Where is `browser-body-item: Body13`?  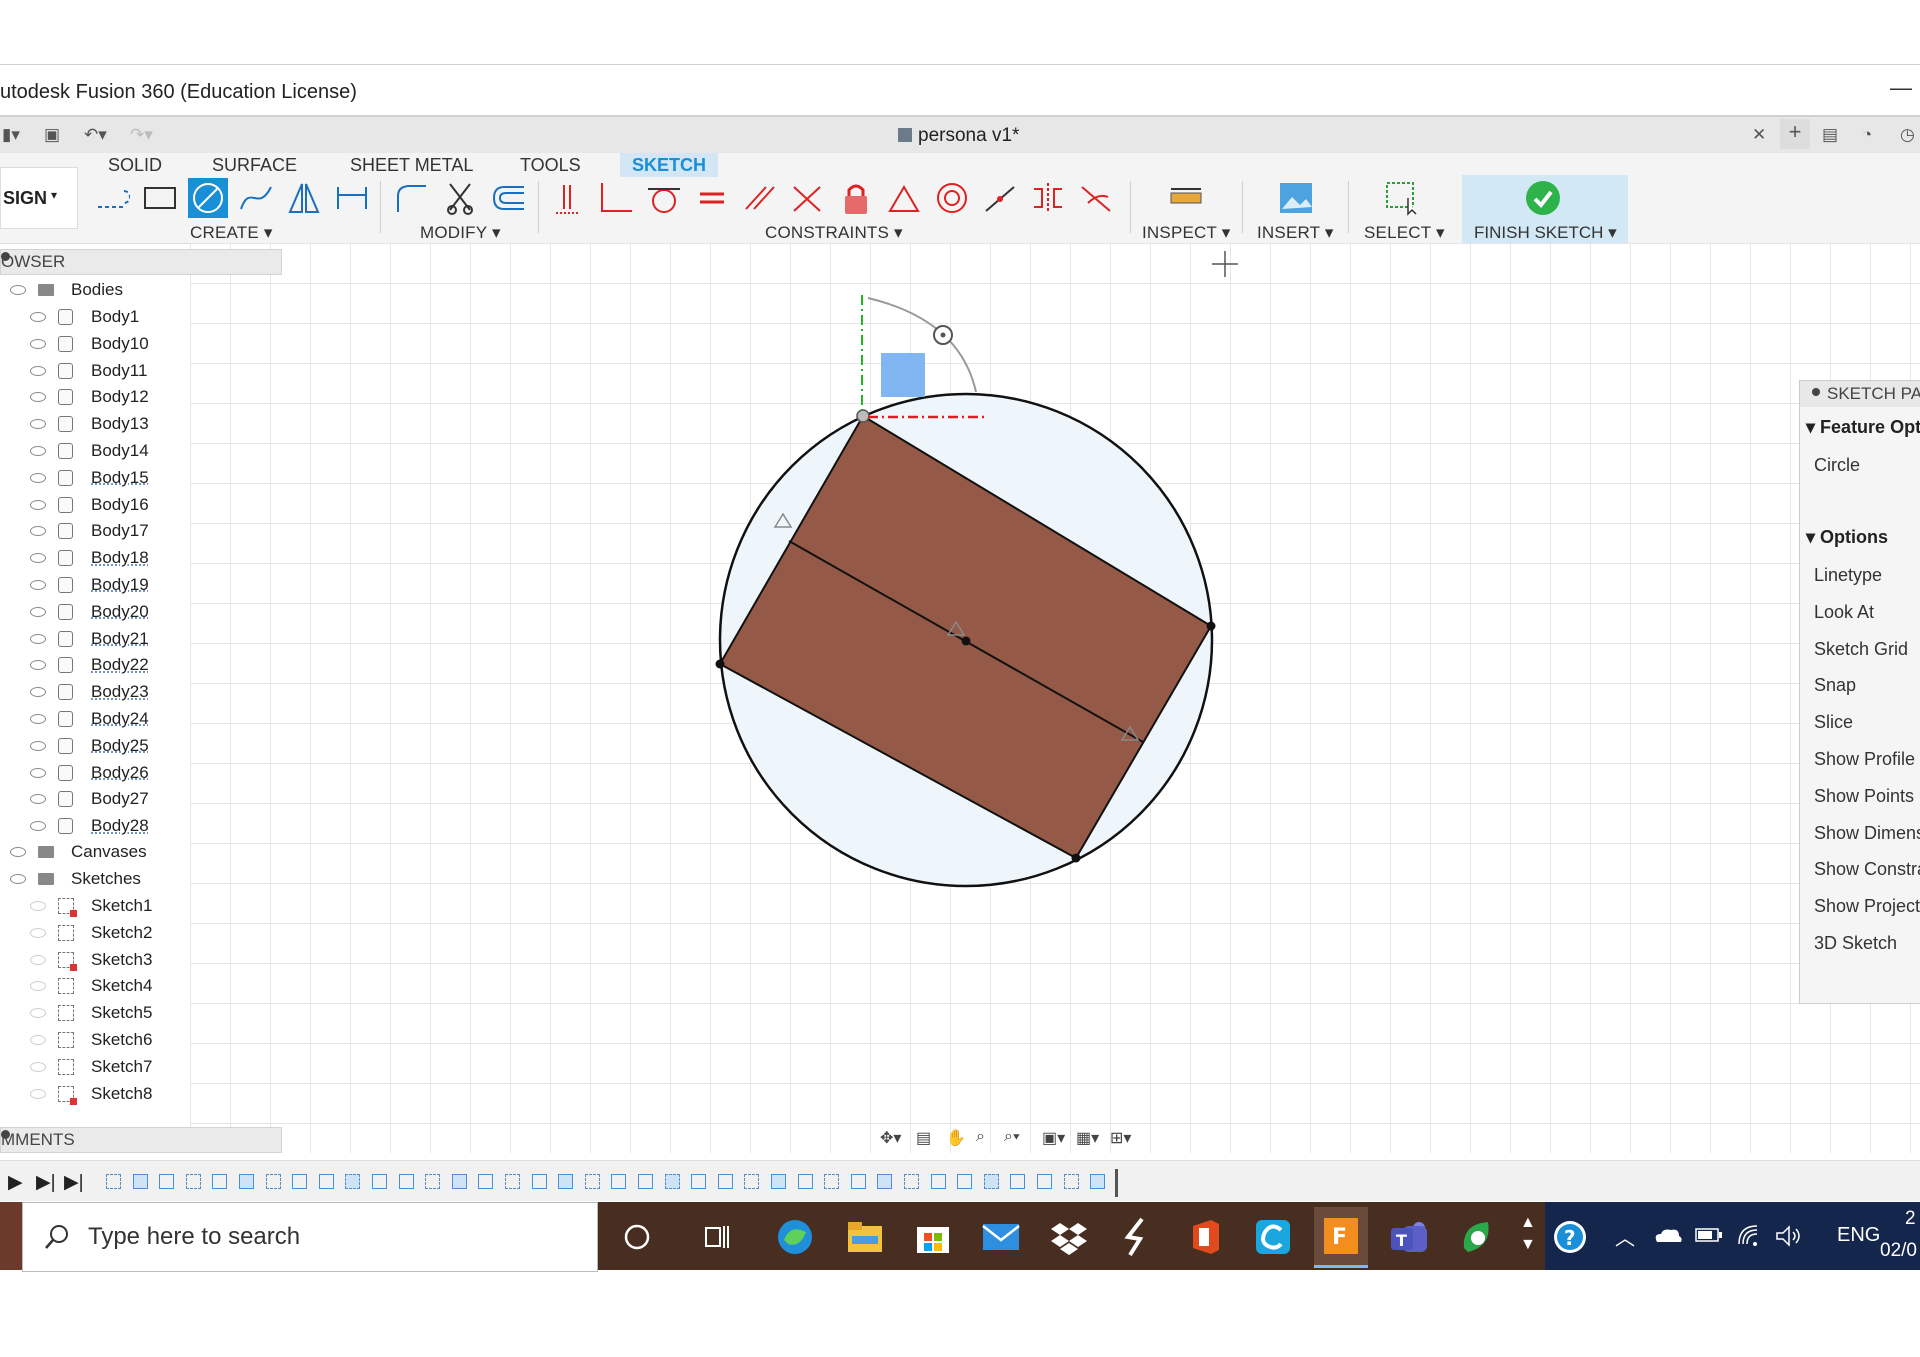
browser-body-item: Body13 is located at coordinates (100, 424).